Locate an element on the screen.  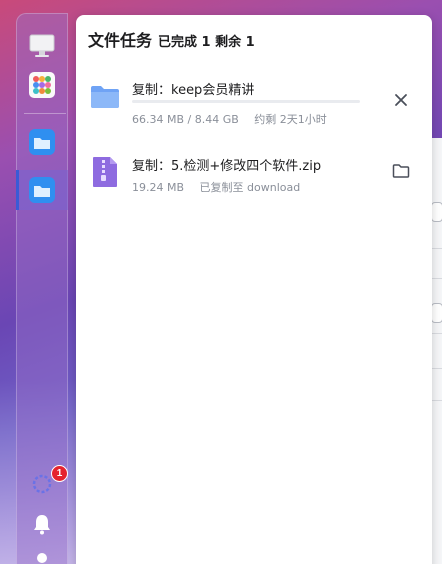
open-folder-button is located at coordinates (401, 171).